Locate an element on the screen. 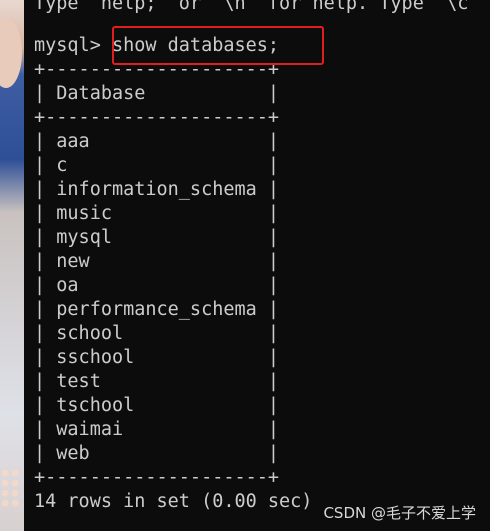 Image resolution: width=490 pixels, height=531 pixels. table-row: | c | is located at coordinates (157, 165).